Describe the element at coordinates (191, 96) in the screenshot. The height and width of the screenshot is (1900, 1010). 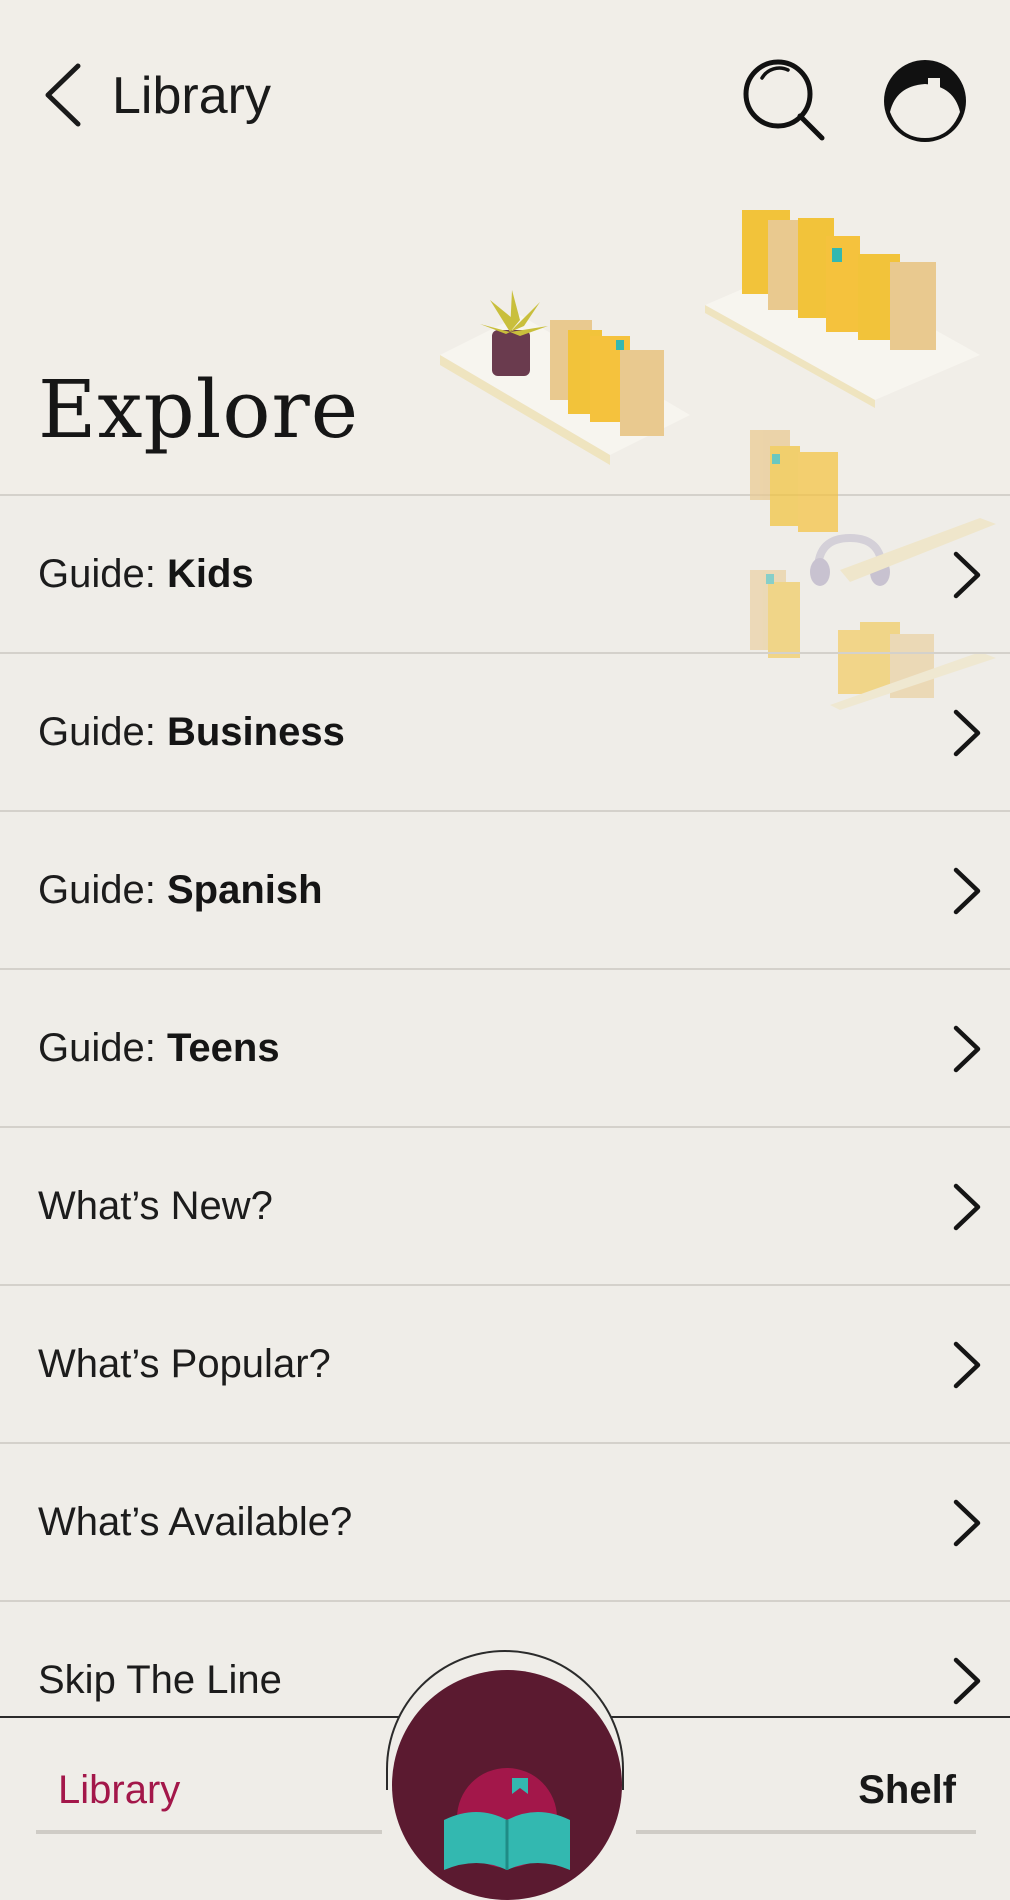
I see `back-label: Library` at that location.